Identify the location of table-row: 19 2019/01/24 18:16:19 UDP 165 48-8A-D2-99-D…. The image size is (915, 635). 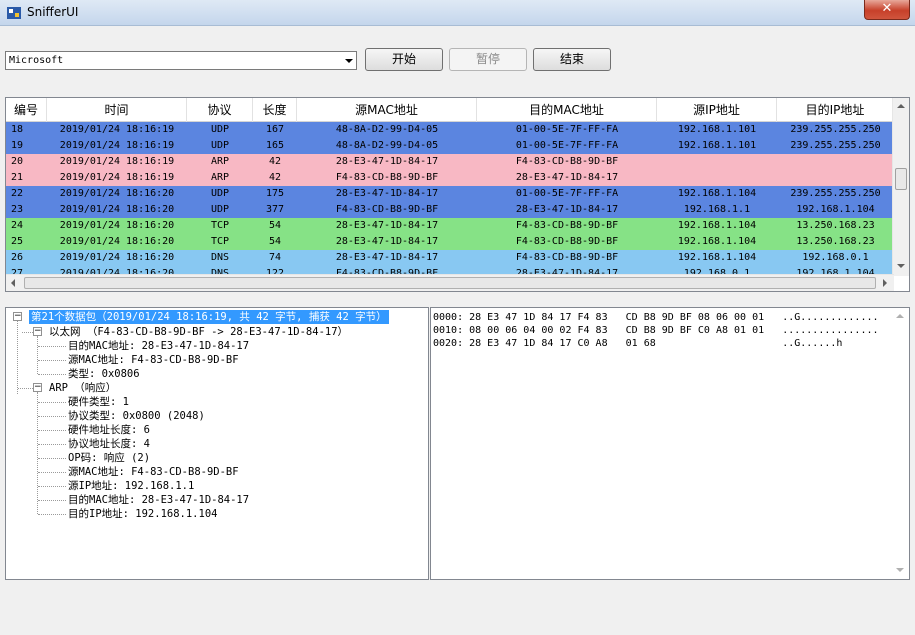
(450, 146).